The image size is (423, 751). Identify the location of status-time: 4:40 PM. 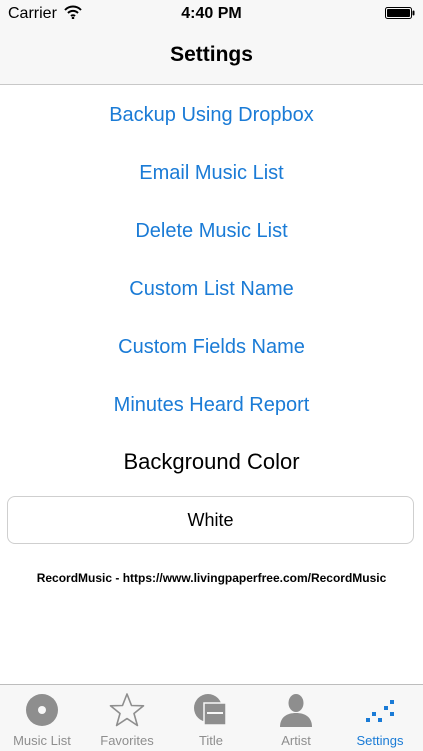
(211, 13).